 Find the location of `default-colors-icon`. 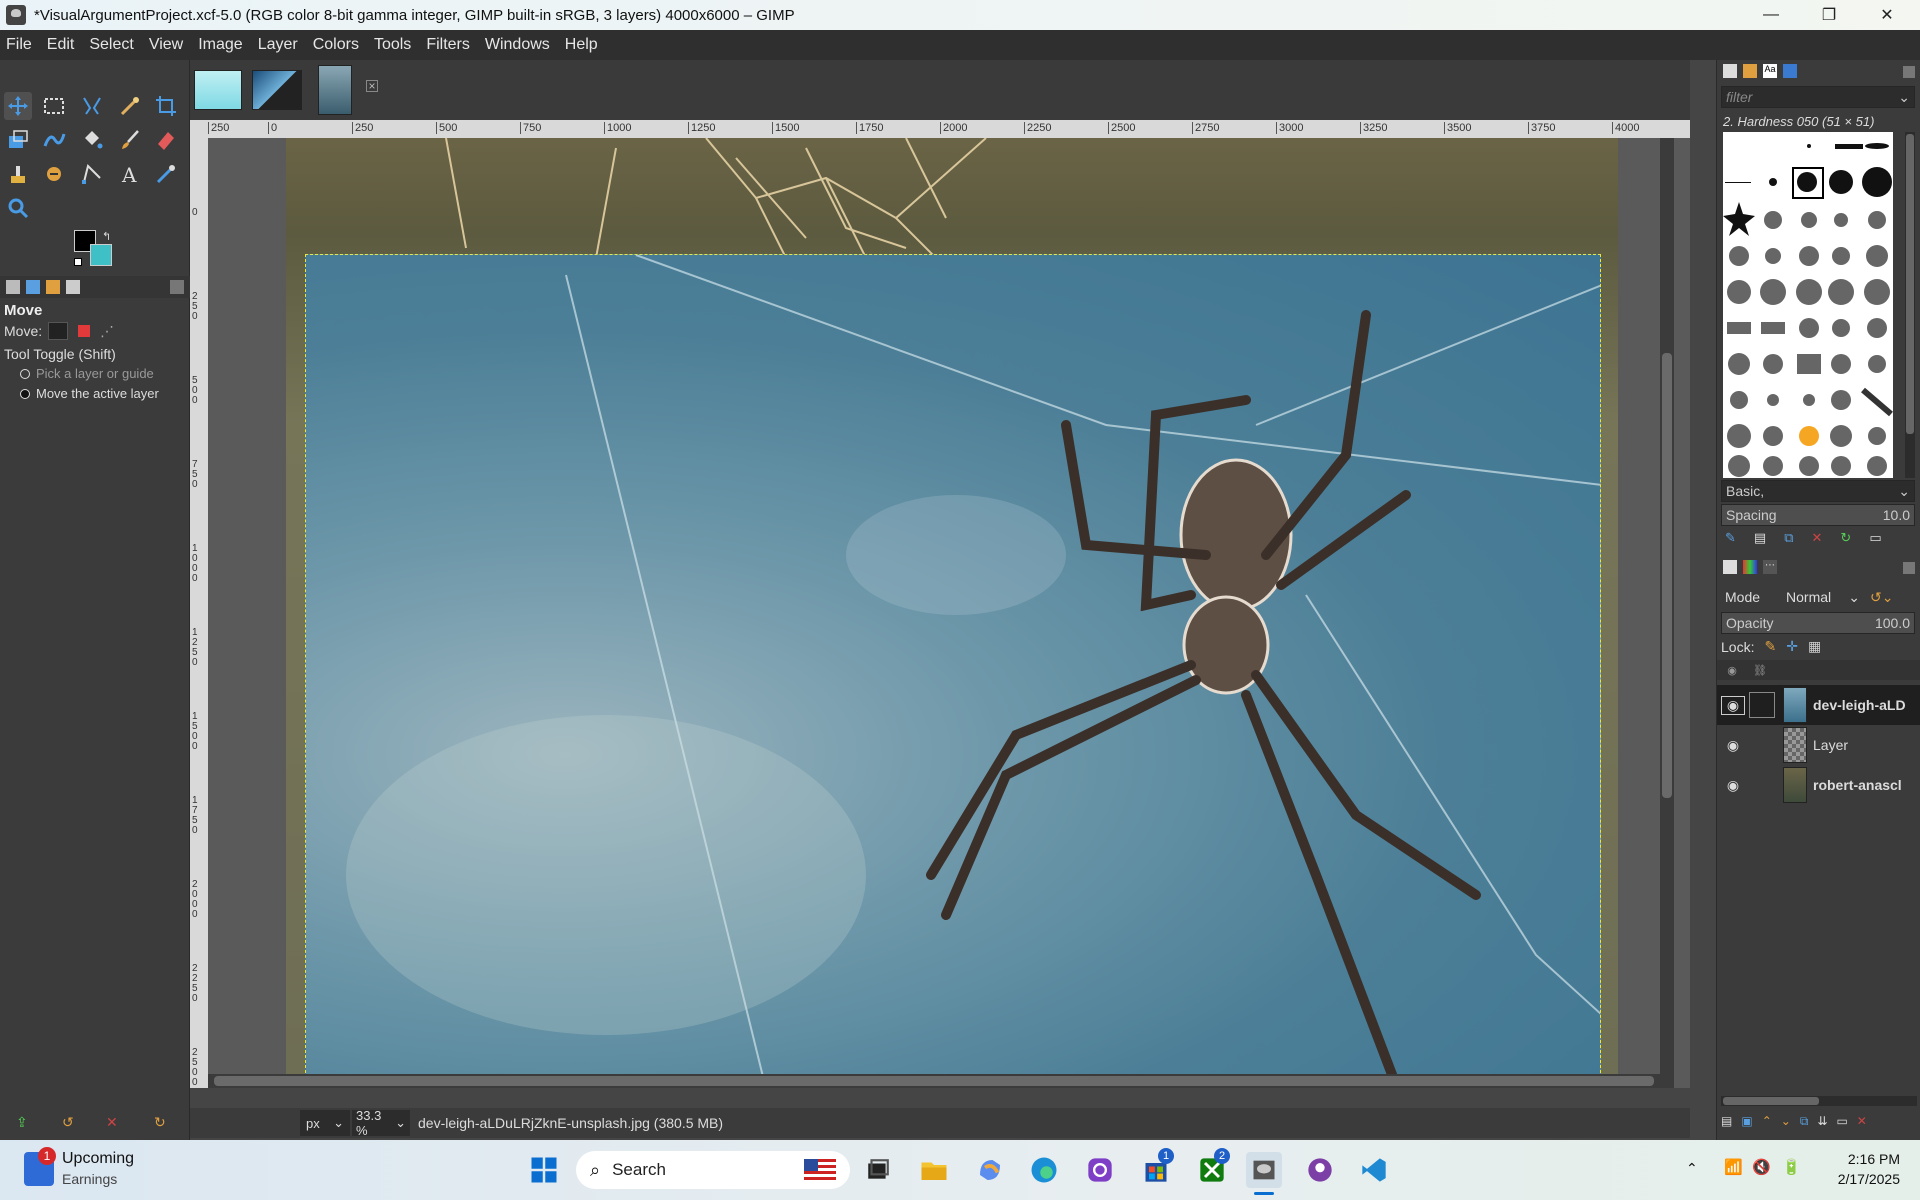

default-colors-icon is located at coordinates (78, 262).